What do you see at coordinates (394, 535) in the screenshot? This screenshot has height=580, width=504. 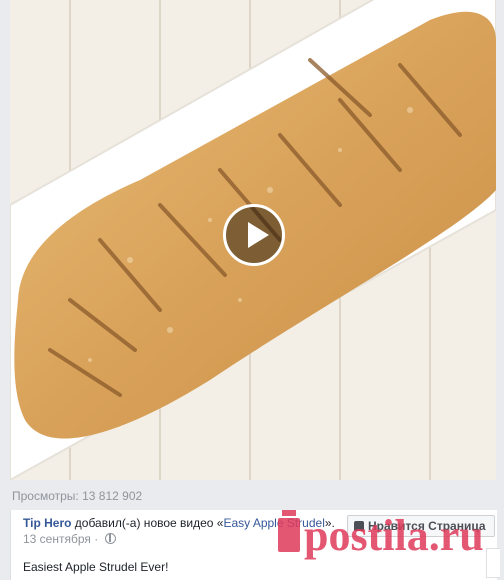 I see `watermark-text: postila.ru` at bounding box center [394, 535].